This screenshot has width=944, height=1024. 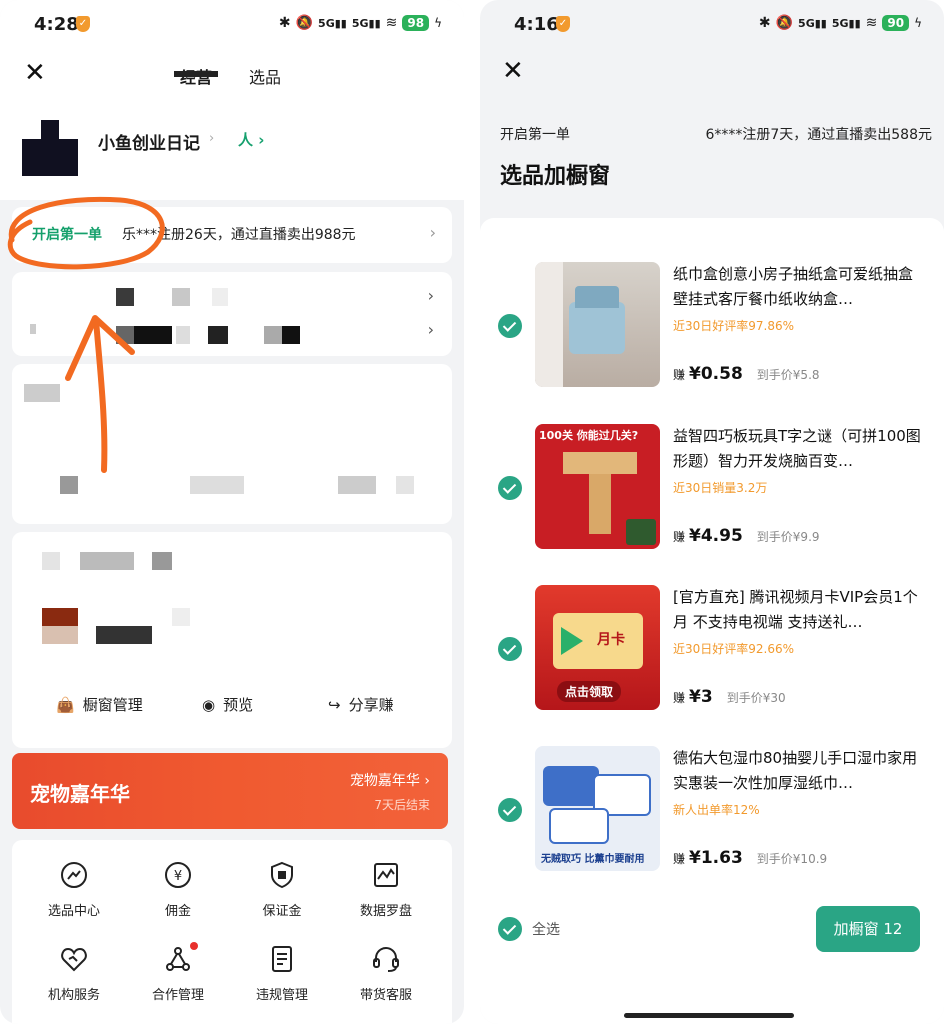 What do you see at coordinates (56, 24) in the screenshot?
I see `status-time: 4:28` at bounding box center [56, 24].